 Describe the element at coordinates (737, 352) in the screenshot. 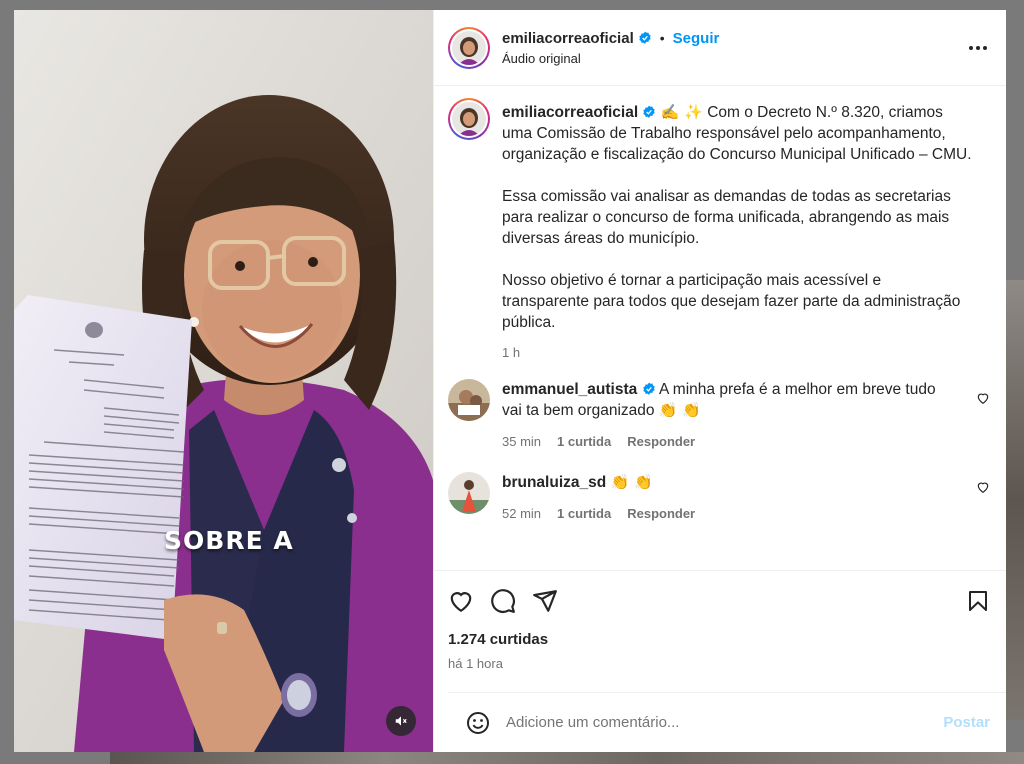

I see `caption-time: 1 h` at that location.